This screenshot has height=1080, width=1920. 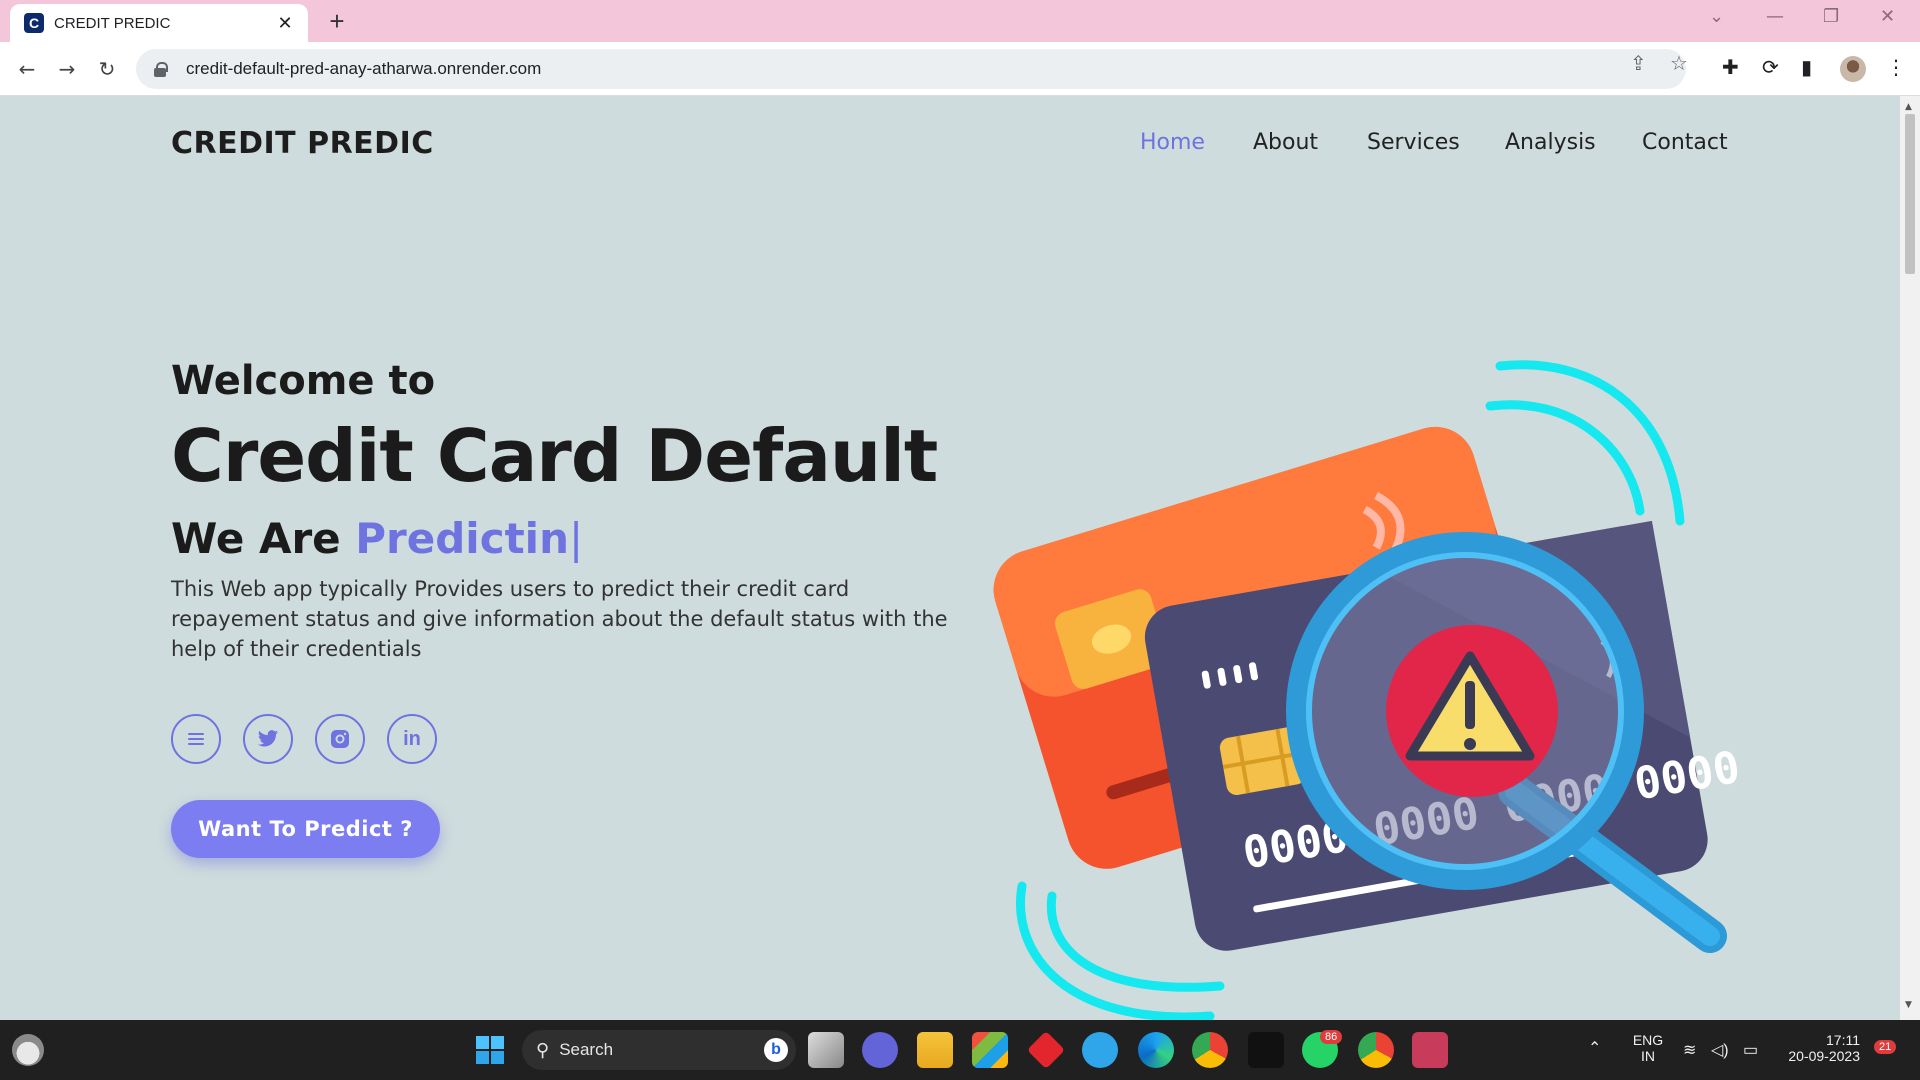 What do you see at coordinates (1896, 67) in the screenshot?
I see `menu-kebab-icon: ⋮` at bounding box center [1896, 67].